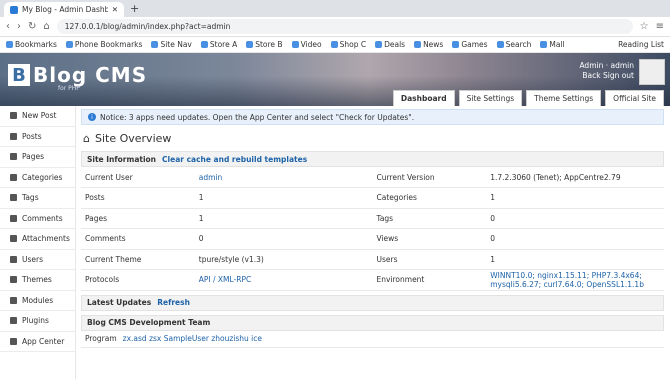 The width and height of the screenshot is (670, 379). Describe the element at coordinates (372, 302) in the screenshot. I see `updates-header: Latest Updates Refresh` at that location.